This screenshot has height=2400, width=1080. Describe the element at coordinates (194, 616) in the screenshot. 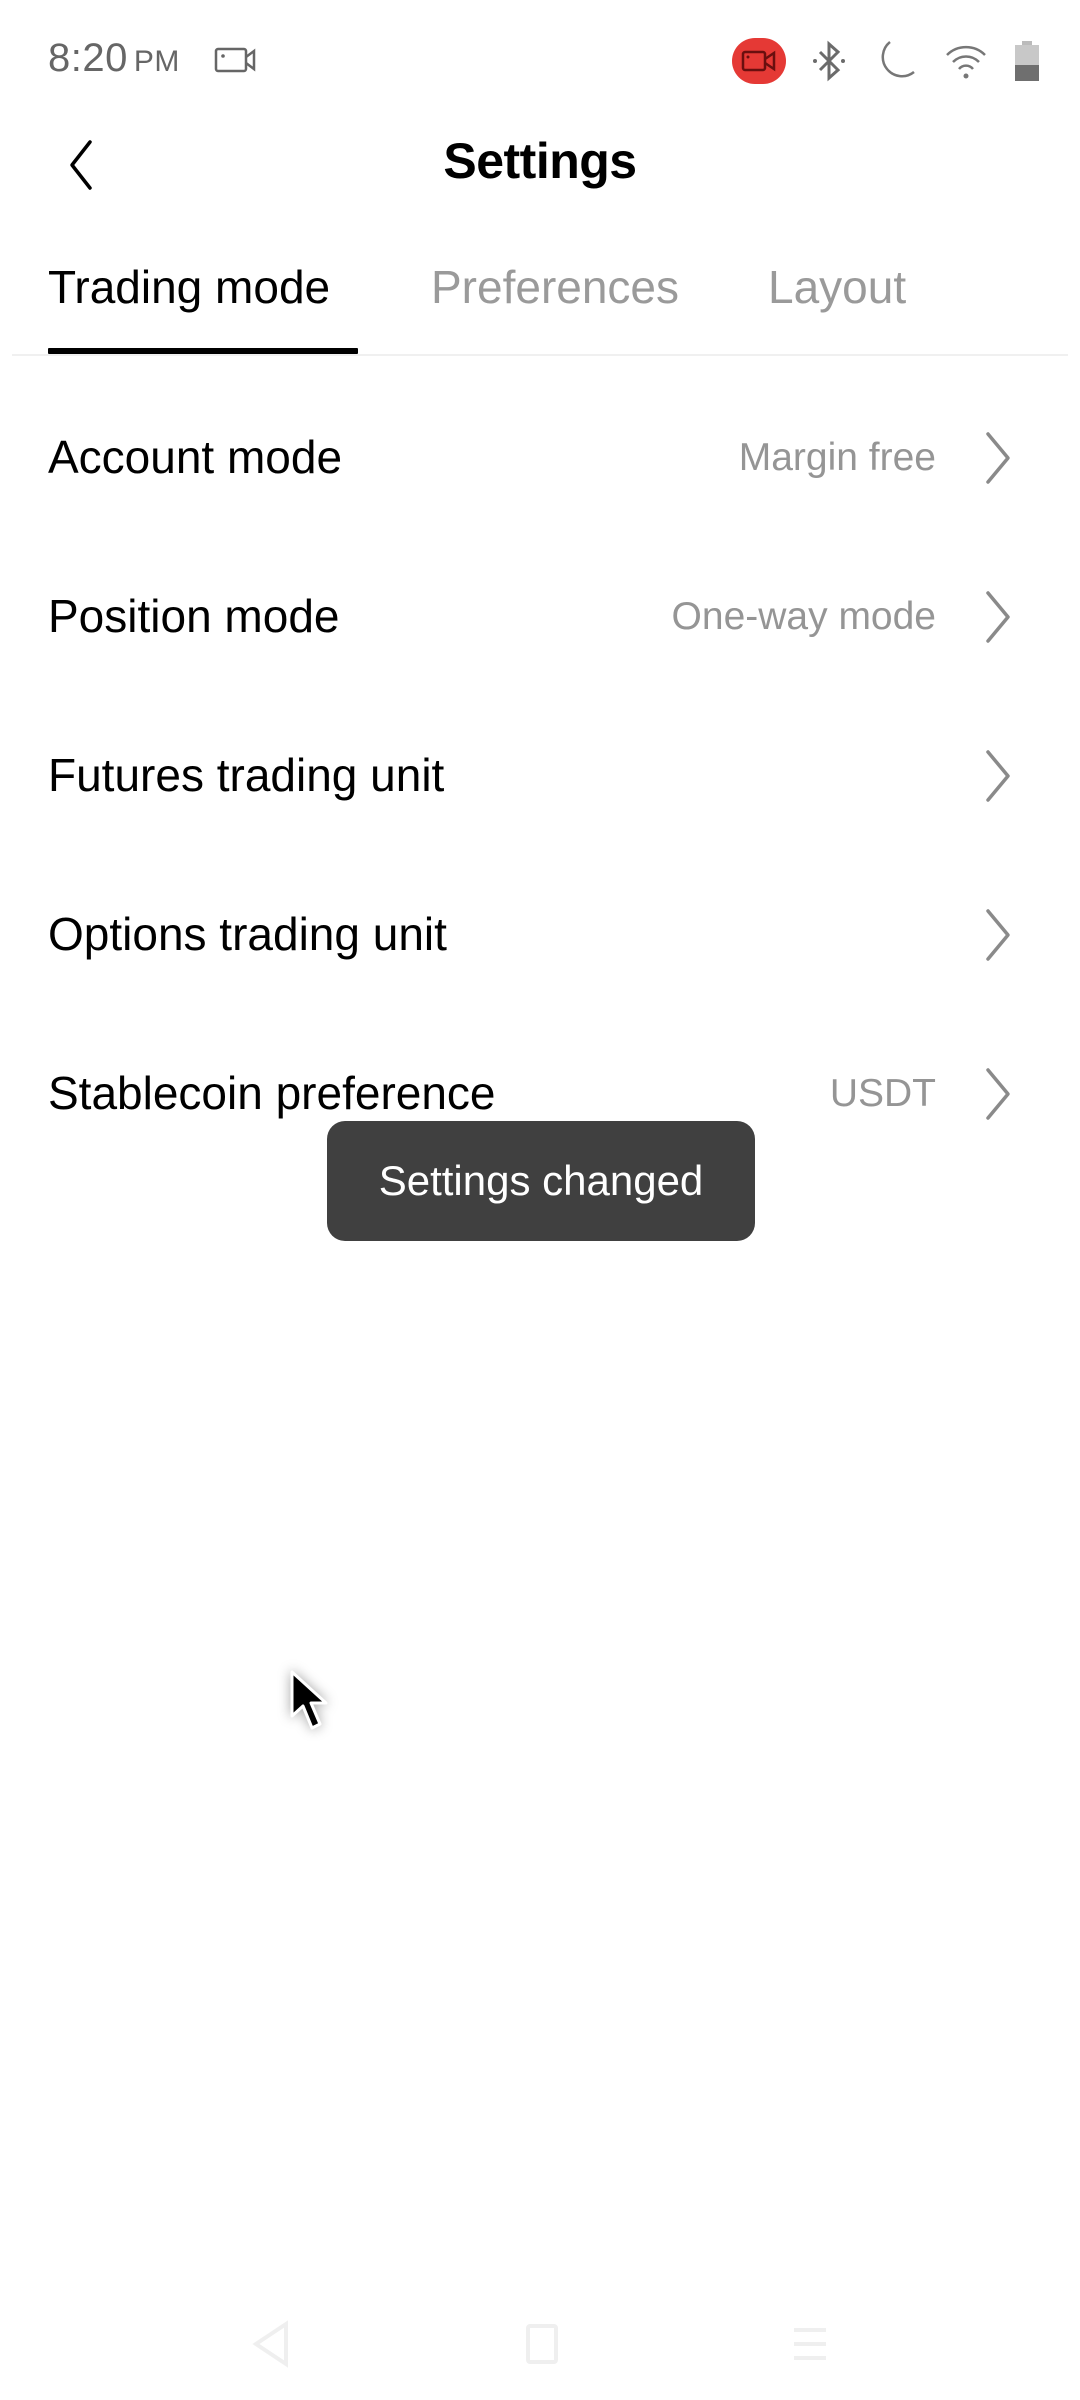

I see `setting-label: Position mode` at that location.